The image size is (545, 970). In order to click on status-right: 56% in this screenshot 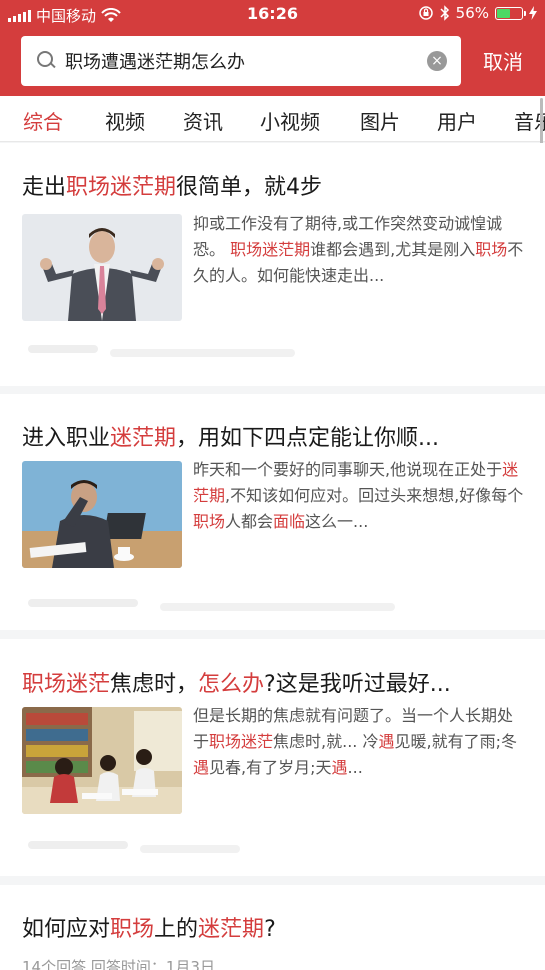, I will do `click(477, 13)`.